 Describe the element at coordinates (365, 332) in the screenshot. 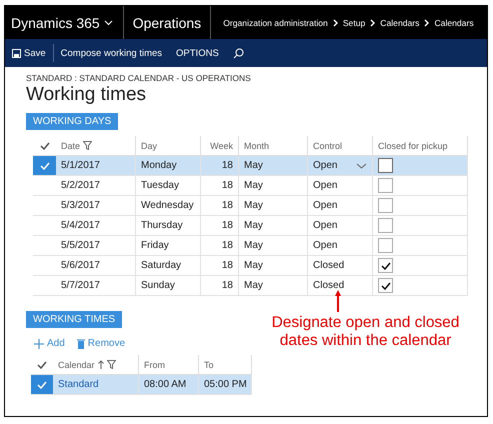

I see `annotation-text: Designate open and closed dates within the calendar` at that location.